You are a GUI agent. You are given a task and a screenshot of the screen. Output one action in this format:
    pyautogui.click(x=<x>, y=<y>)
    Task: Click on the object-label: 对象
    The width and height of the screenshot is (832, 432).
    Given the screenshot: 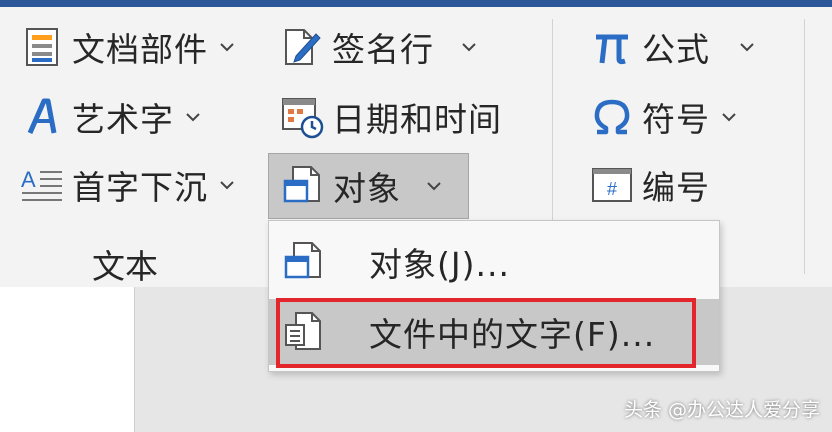 What is the action you would take?
    pyautogui.click(x=367, y=188)
    